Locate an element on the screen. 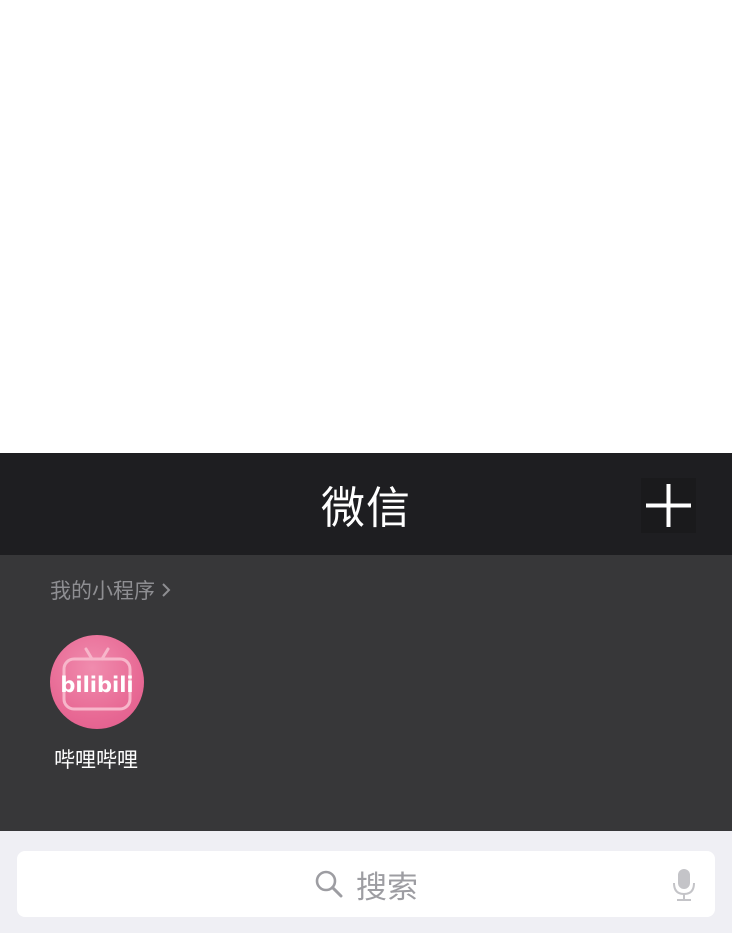  mic-icon is located at coordinates (684, 885).